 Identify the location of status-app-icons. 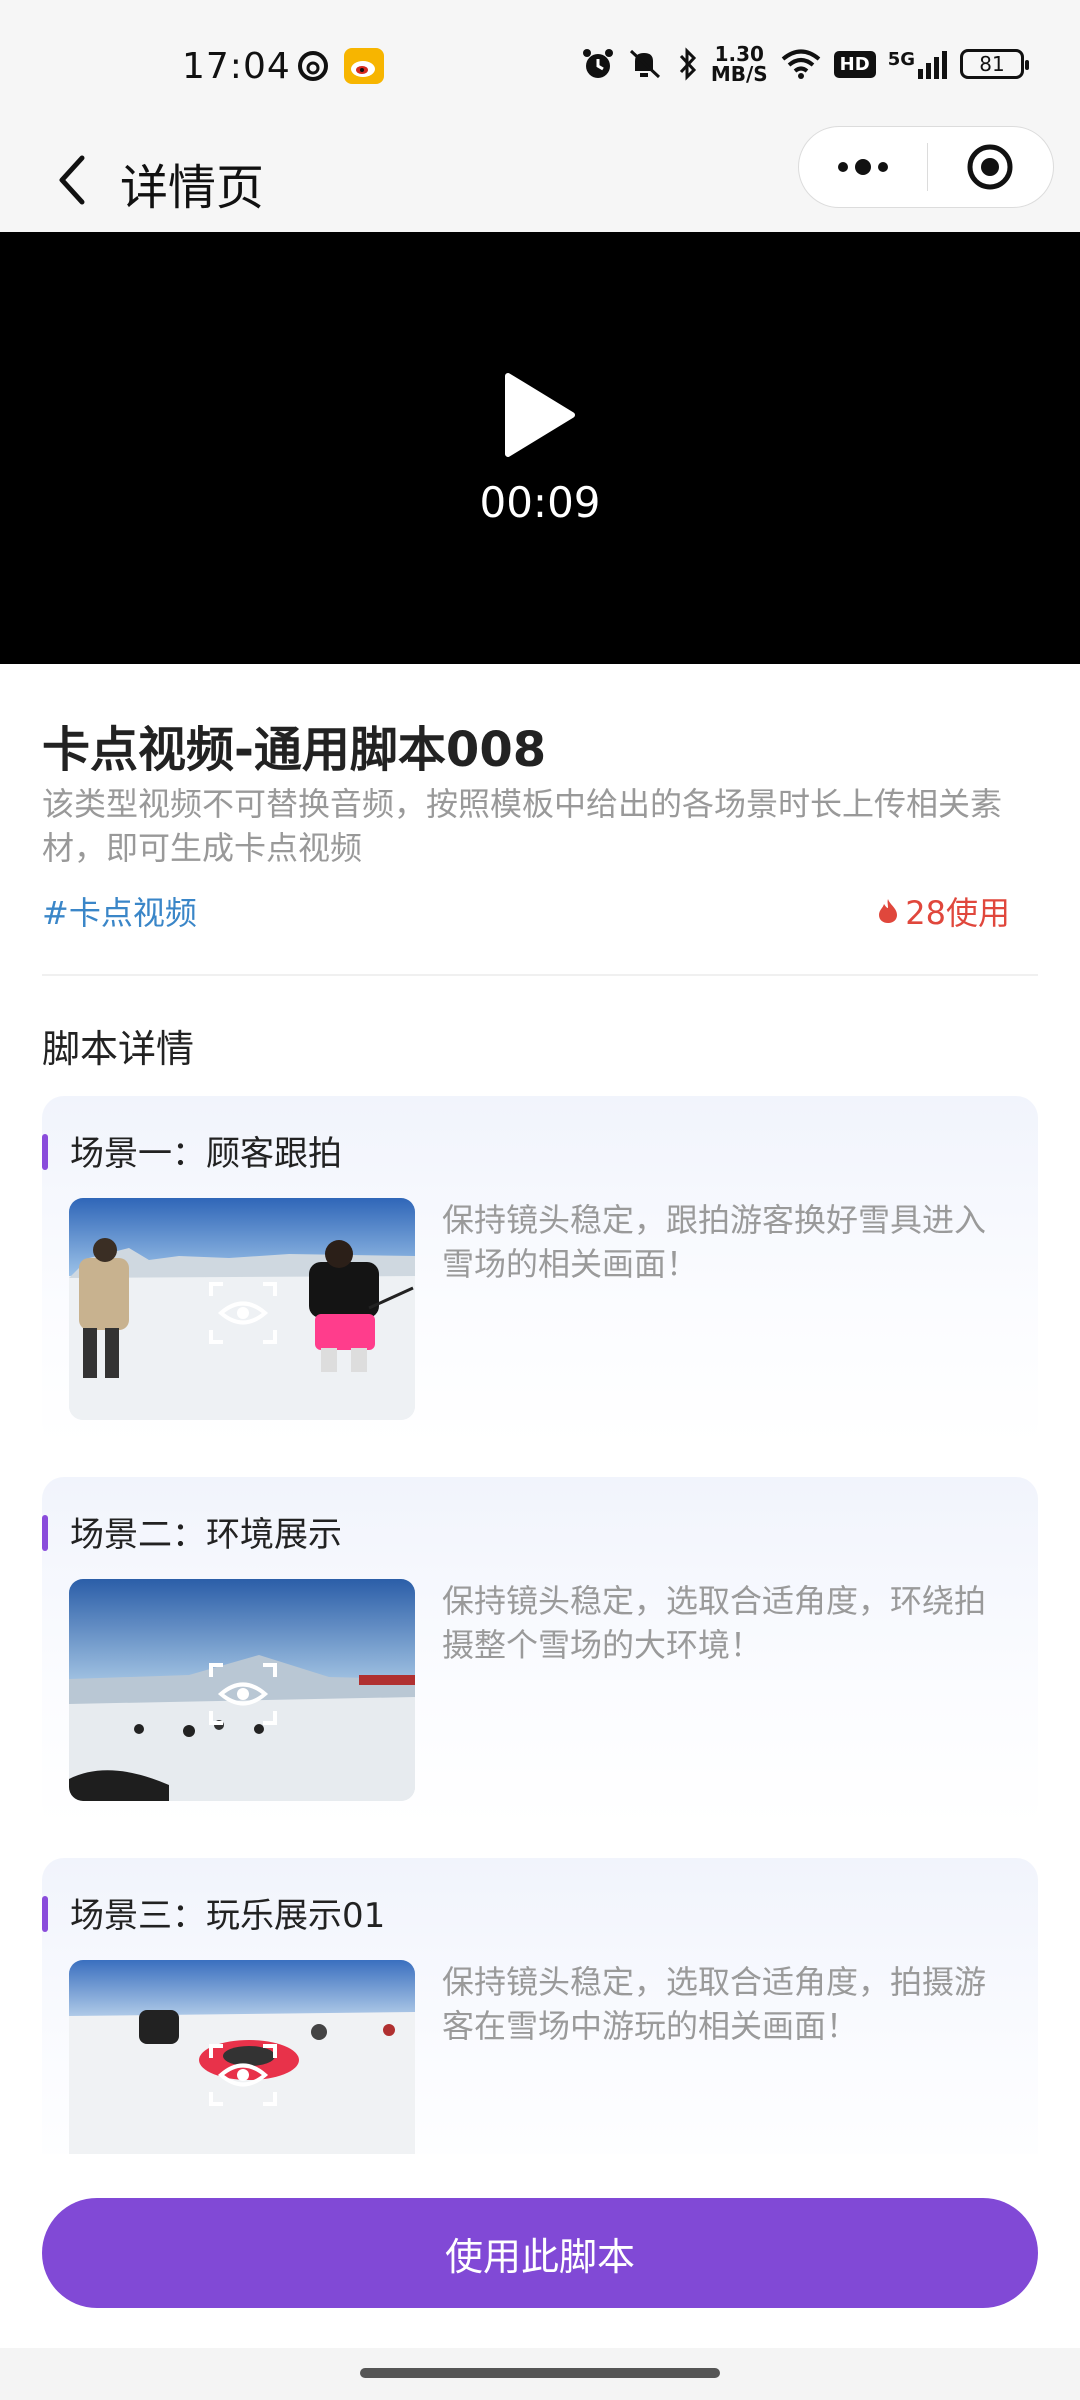
(340, 66).